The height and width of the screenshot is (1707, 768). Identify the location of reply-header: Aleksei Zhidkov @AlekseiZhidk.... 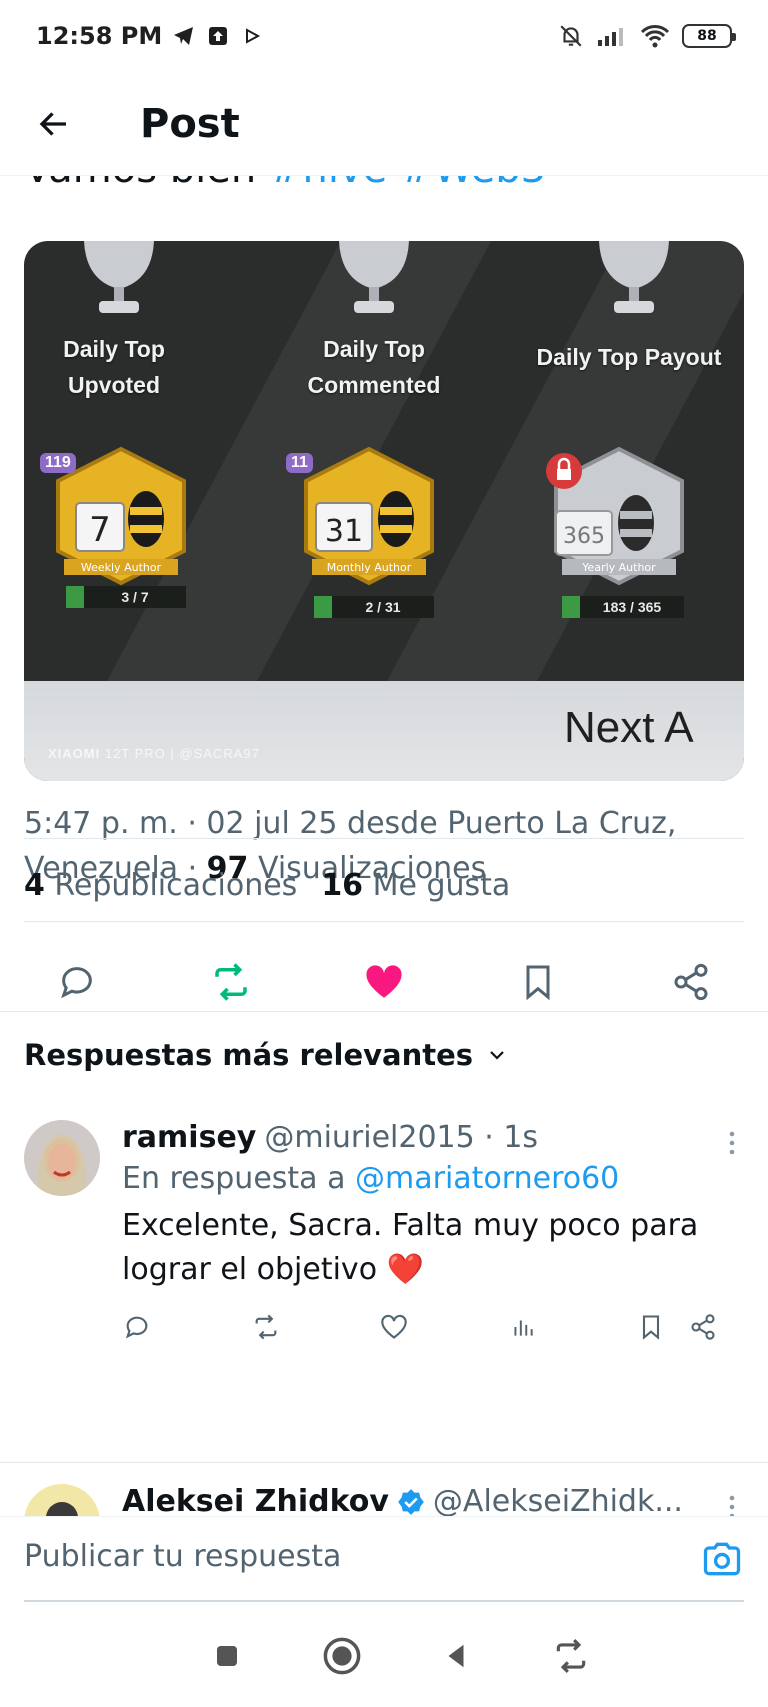
(433, 1500).